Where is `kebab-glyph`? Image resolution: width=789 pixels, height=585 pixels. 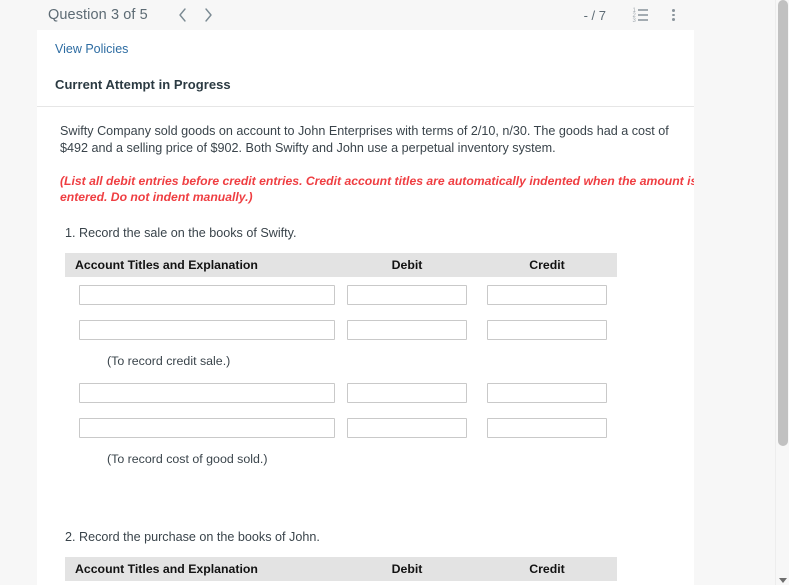 kebab-glyph is located at coordinates (673, 15).